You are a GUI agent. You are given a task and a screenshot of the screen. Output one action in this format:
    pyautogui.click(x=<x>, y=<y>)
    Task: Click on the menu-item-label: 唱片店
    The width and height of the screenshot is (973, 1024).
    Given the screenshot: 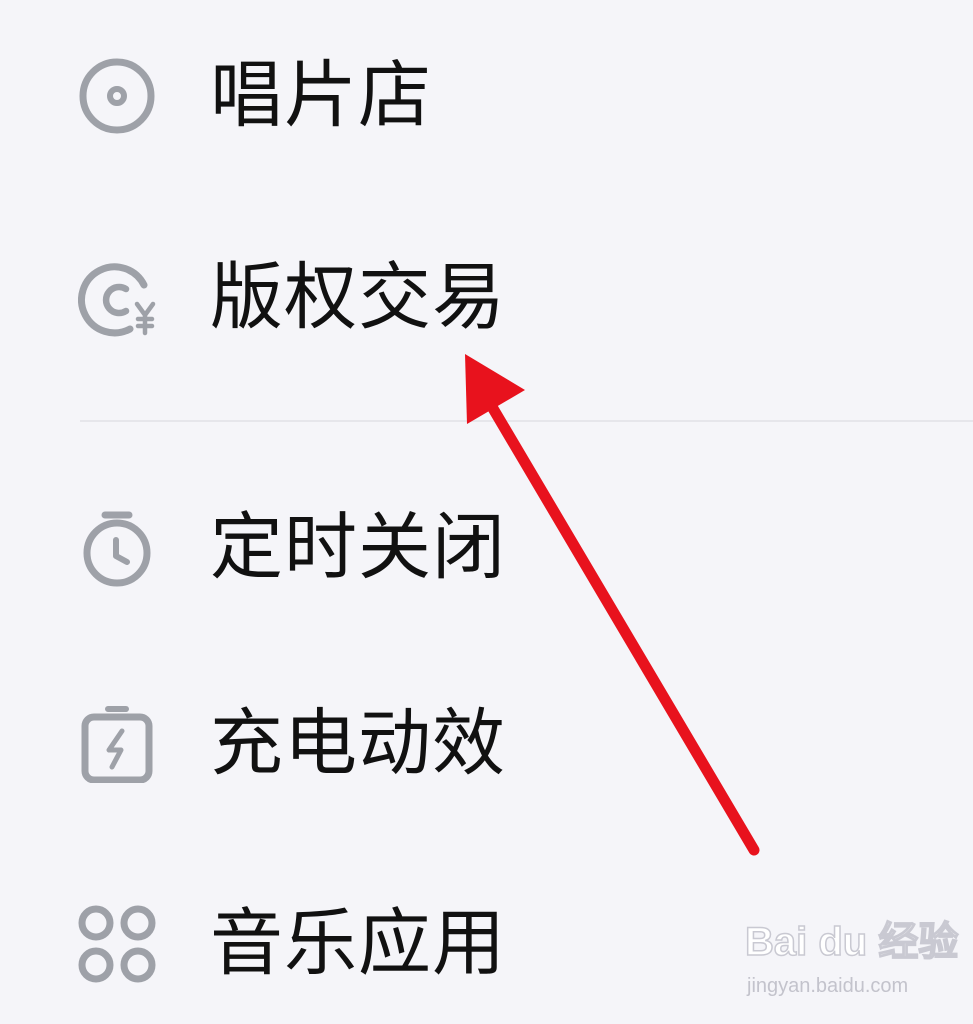 What is the action you would take?
    pyautogui.click(x=321, y=95)
    